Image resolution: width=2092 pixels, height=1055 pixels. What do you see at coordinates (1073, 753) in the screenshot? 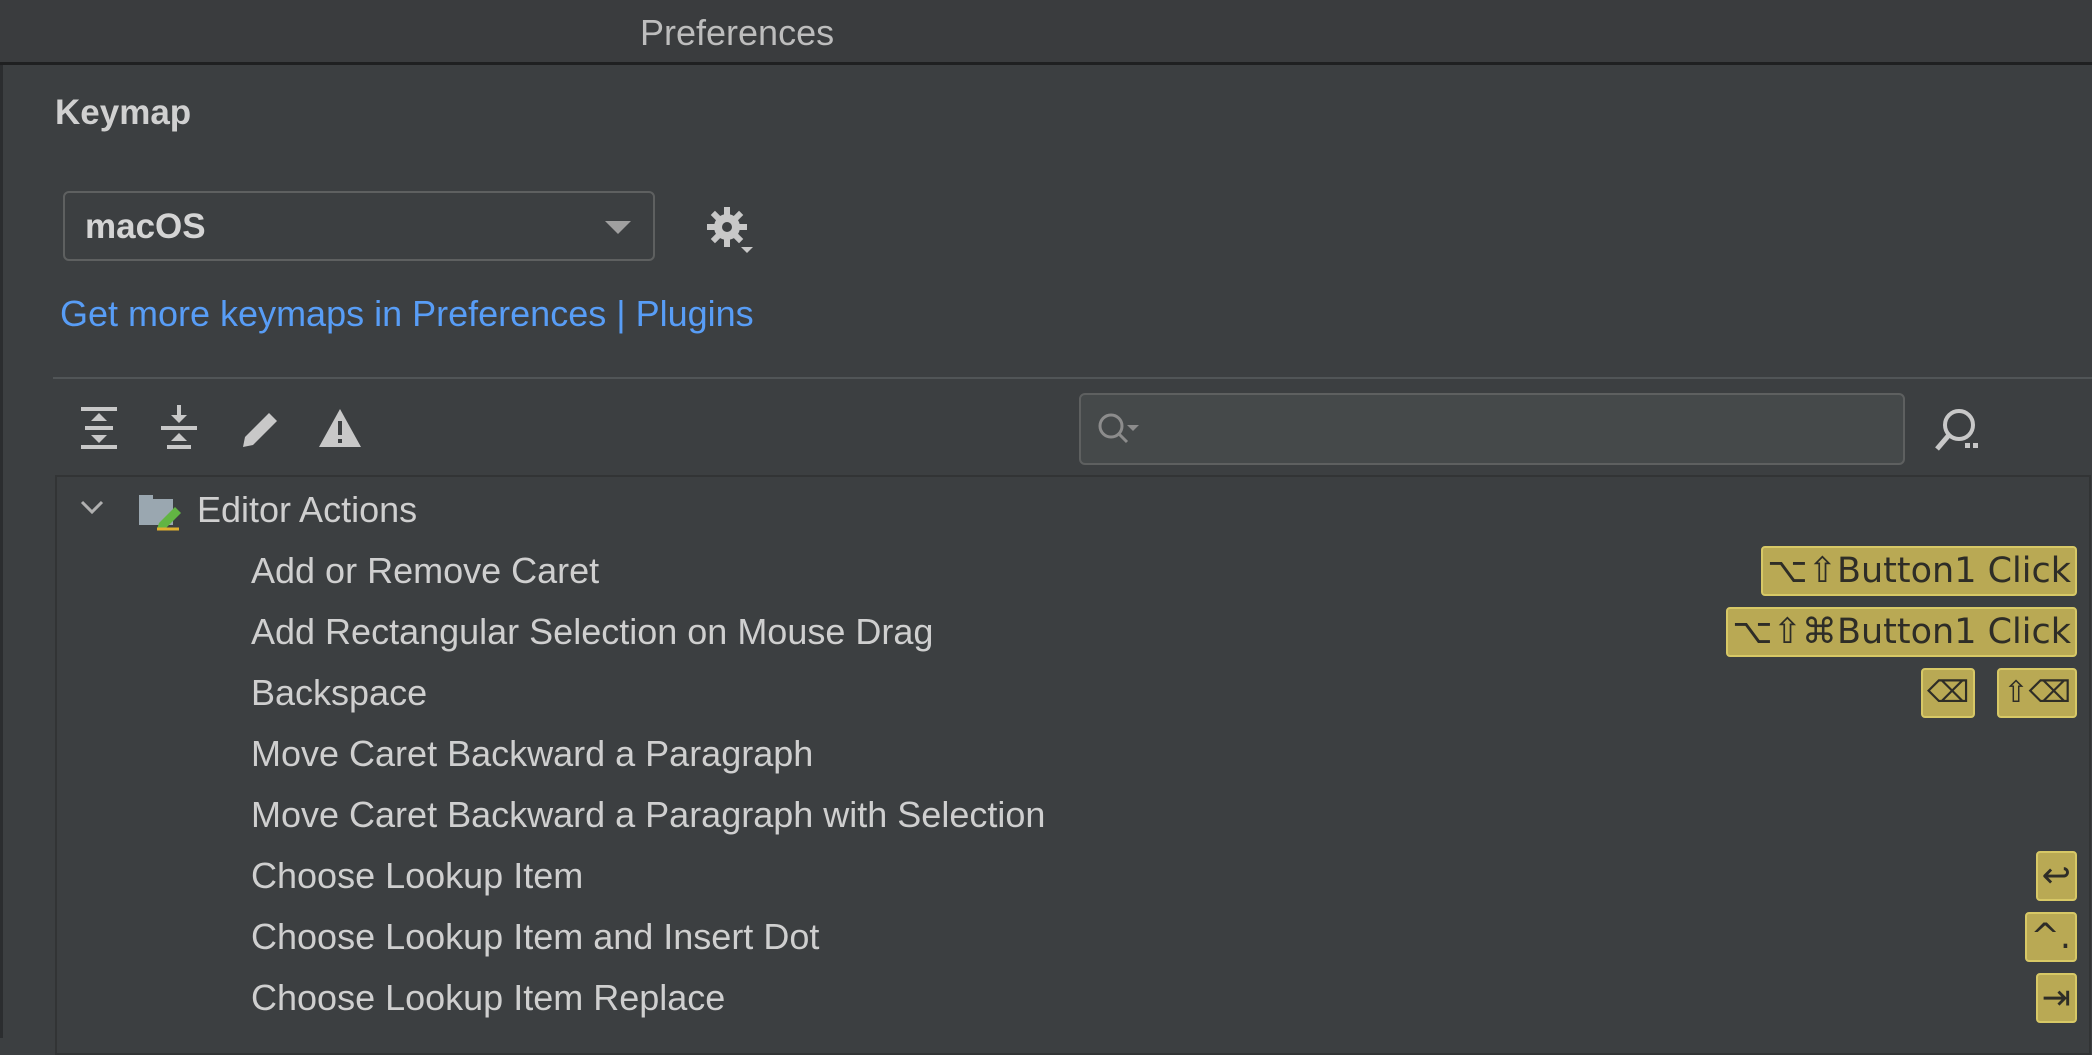
I see `tree-row: Move Caret Backward a Paragraph` at bounding box center [1073, 753].